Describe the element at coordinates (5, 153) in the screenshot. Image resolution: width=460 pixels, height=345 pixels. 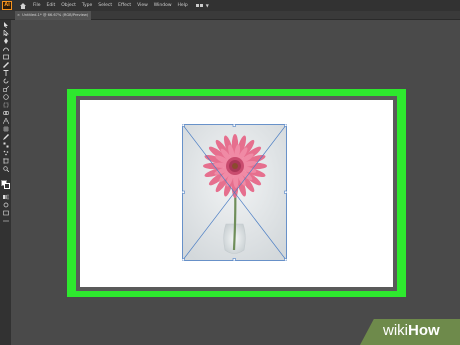
I see `symbol-sprayer-tool-icon` at that location.